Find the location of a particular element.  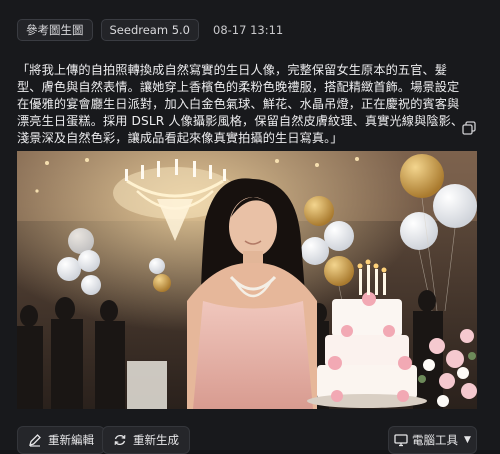

refresh-icon is located at coordinates (120, 440).